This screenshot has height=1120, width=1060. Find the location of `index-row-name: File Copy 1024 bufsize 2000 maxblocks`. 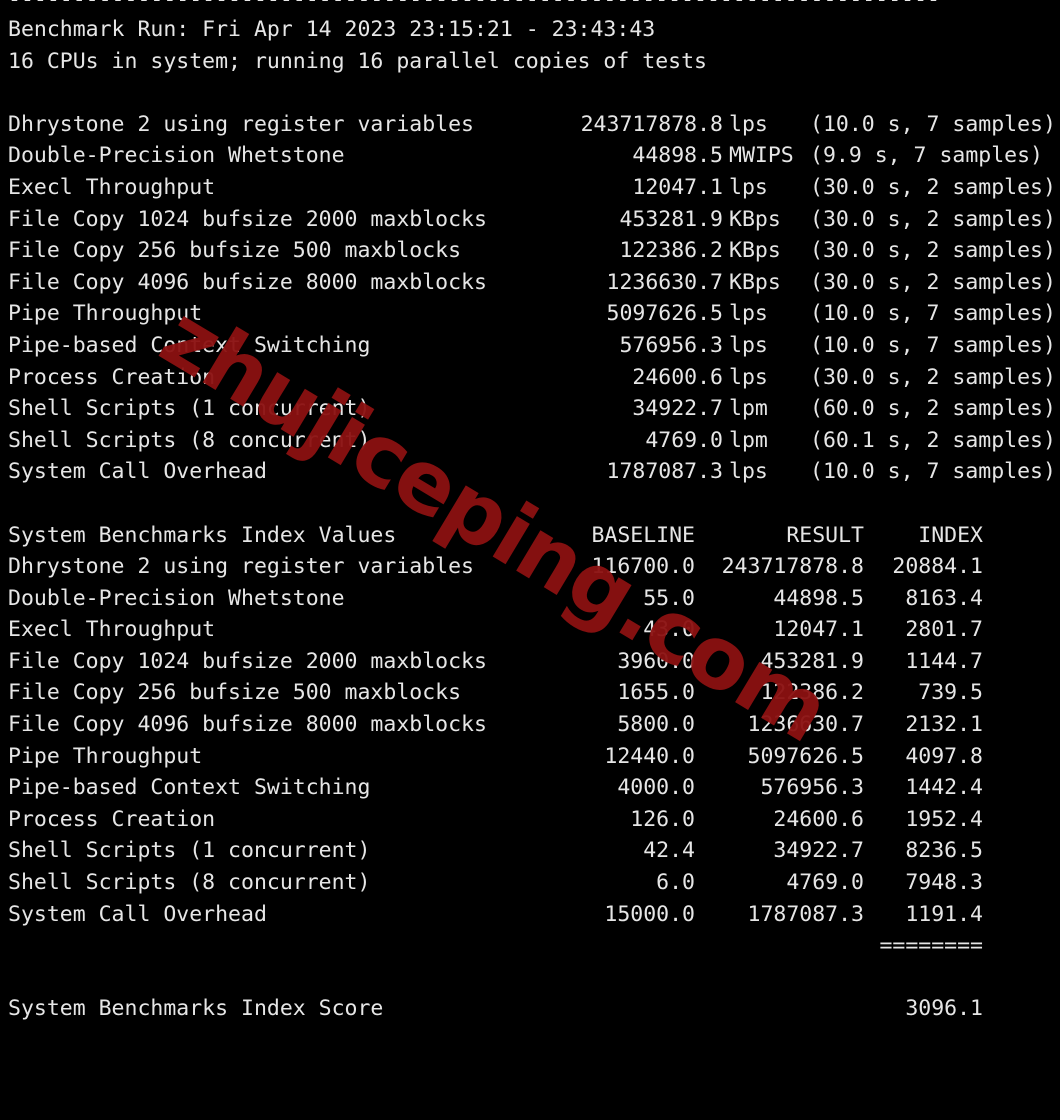

index-row-name: File Copy 1024 bufsize 2000 maxblocks is located at coordinates (247, 661).